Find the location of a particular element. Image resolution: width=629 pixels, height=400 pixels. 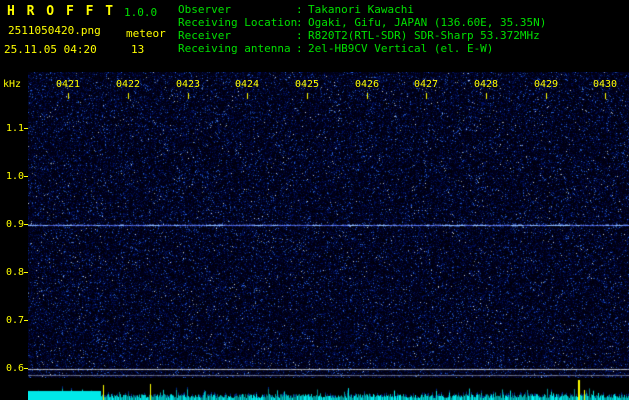

freq-tick-label: 1.1 is located at coordinates (14, 128).